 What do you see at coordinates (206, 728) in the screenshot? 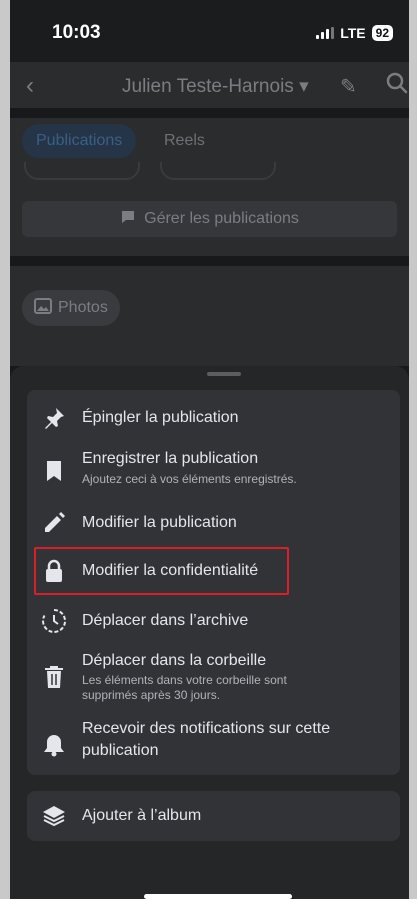
I see `menu-item-label: Recevoir des notifications sur cette` at bounding box center [206, 728].